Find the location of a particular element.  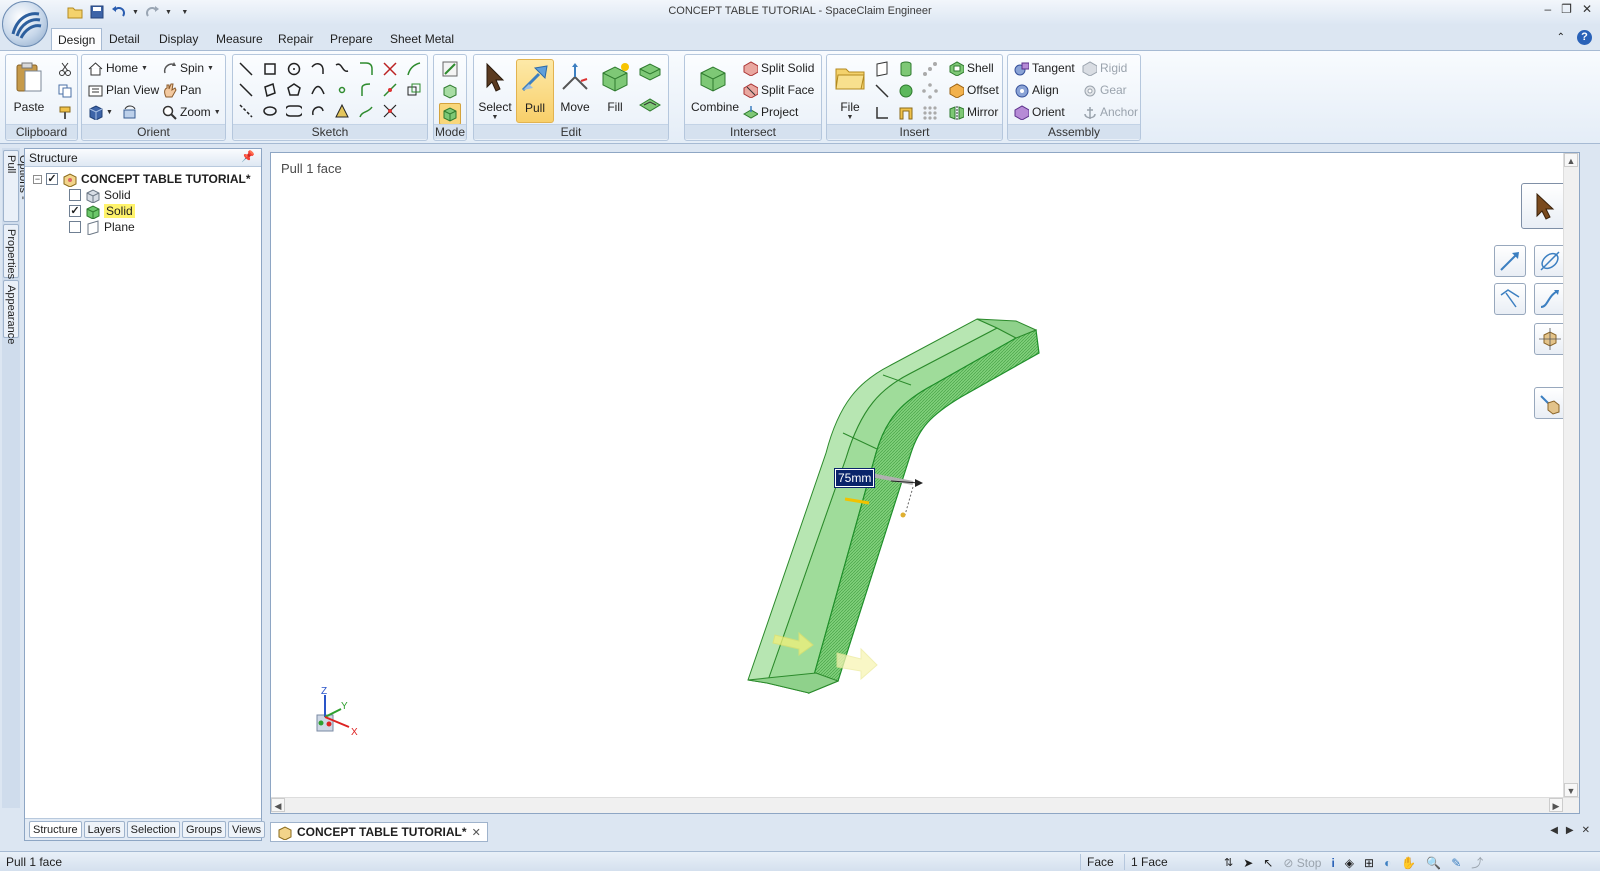

close-button: ✕ is located at coordinates (1587, 9).